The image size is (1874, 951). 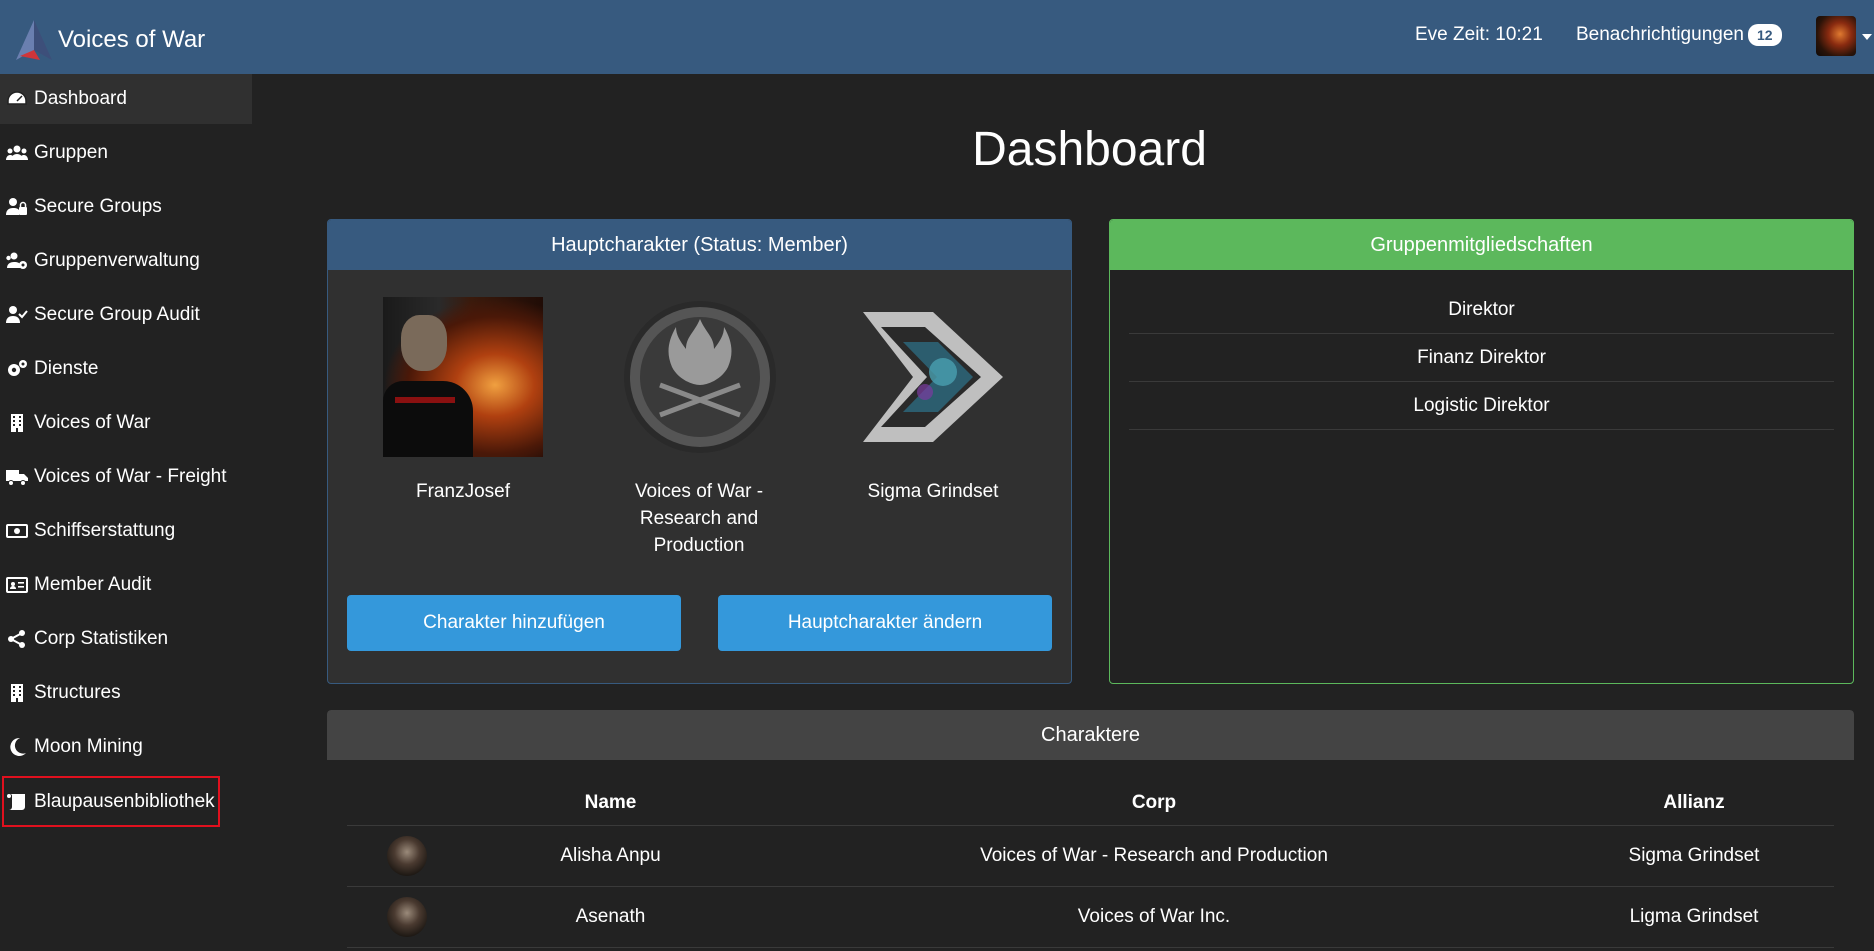 I want to click on page-title: Dashboard, so click(x=1089, y=149).